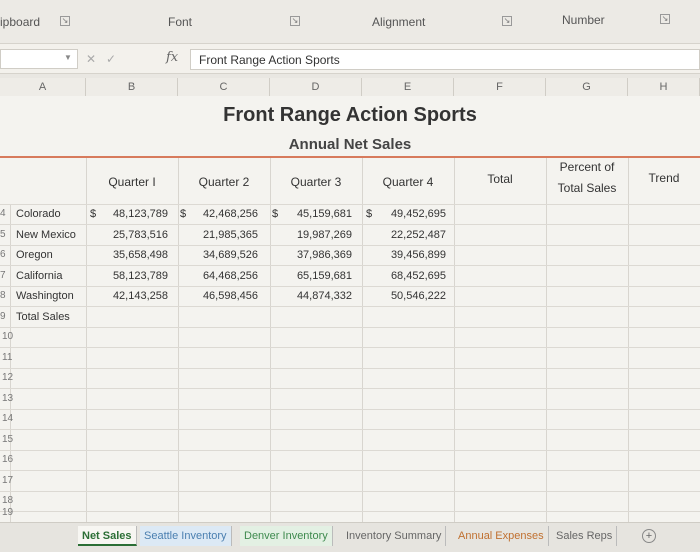  Describe the element at coordinates (7, 480) in the screenshot. I see `row-number: 17` at that location.